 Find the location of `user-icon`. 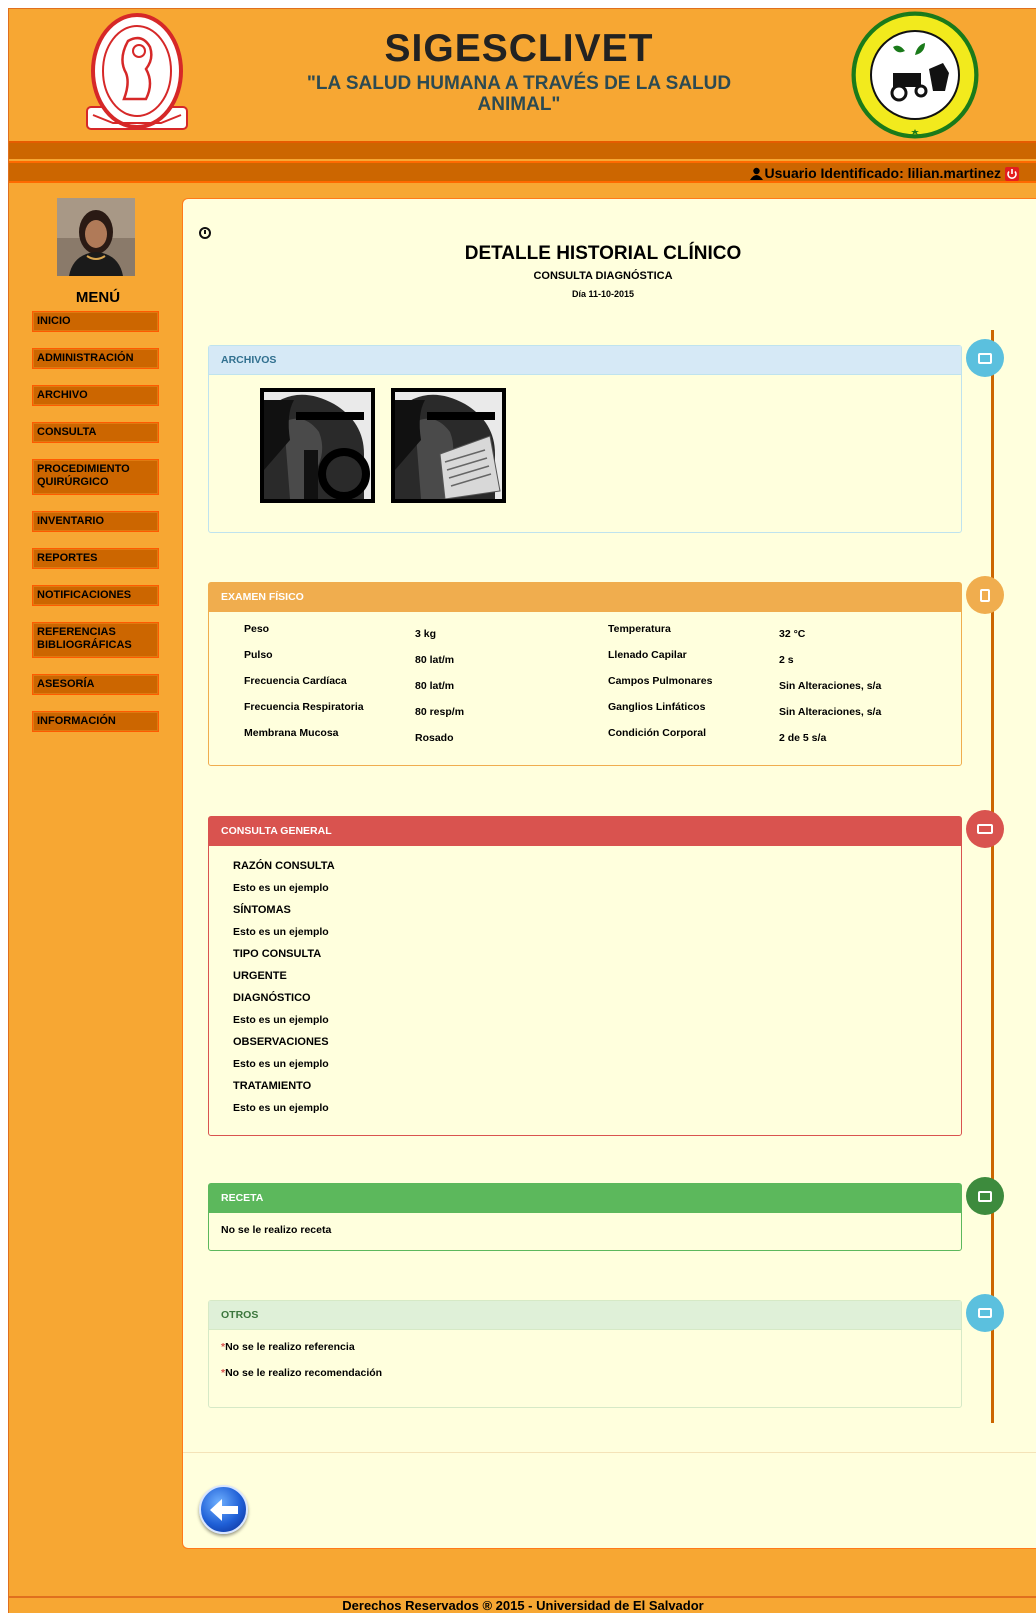

user-icon is located at coordinates (756, 173).